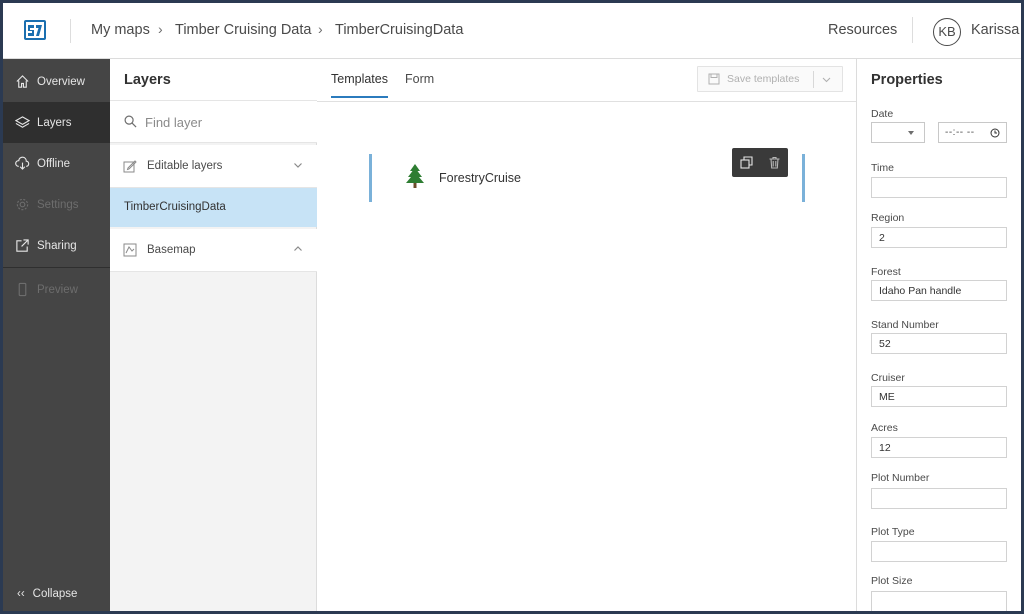 Image resolution: width=1024 pixels, height=614 pixels. I want to click on time-field, so click(939, 187).